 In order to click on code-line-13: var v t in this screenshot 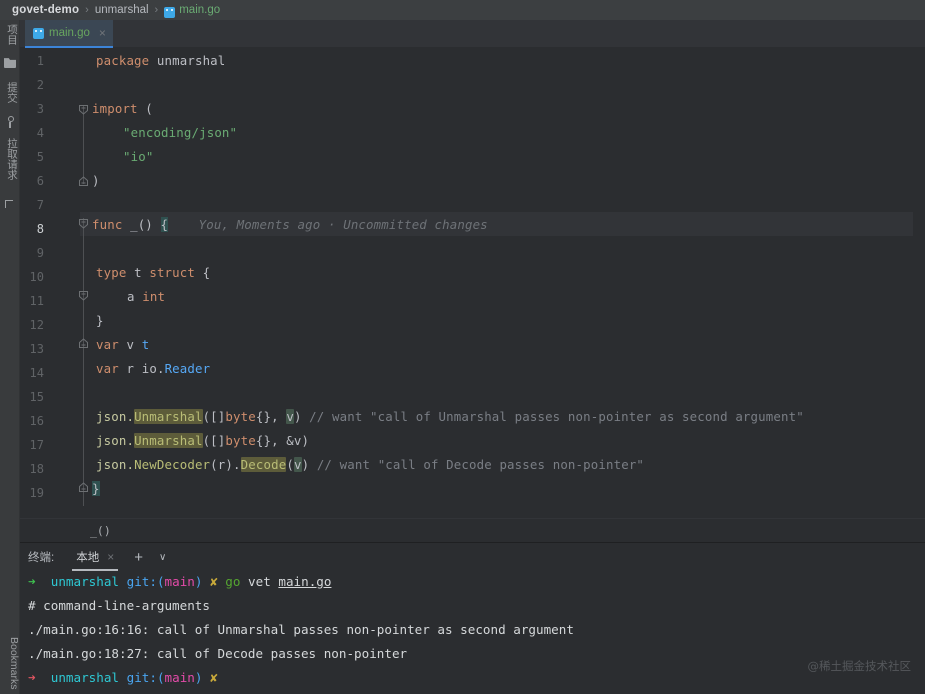, I will do `click(122, 344)`.